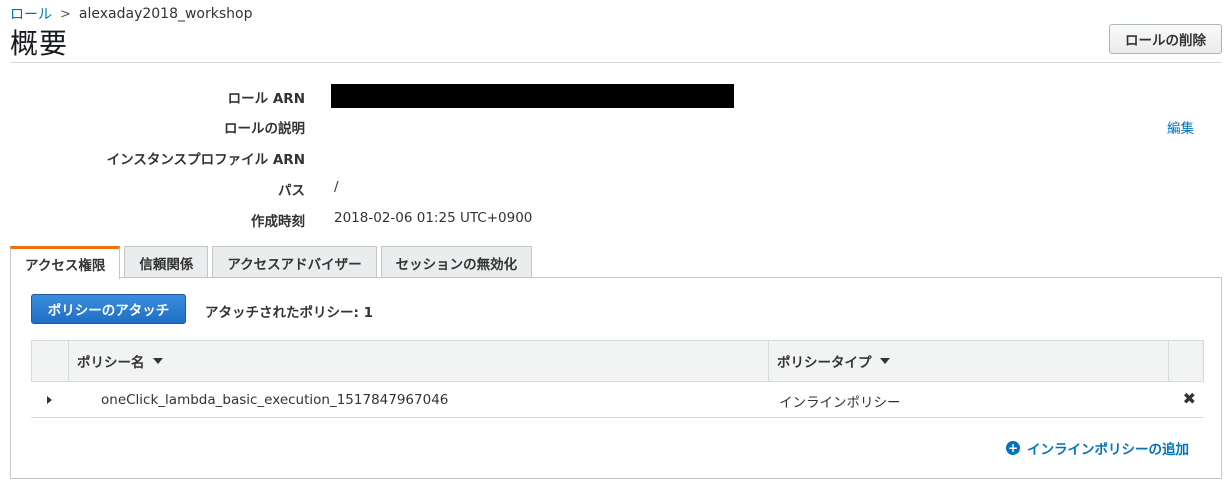 Image resolution: width=1232 pixels, height=486 pixels. I want to click on path-value: /, so click(336, 187).